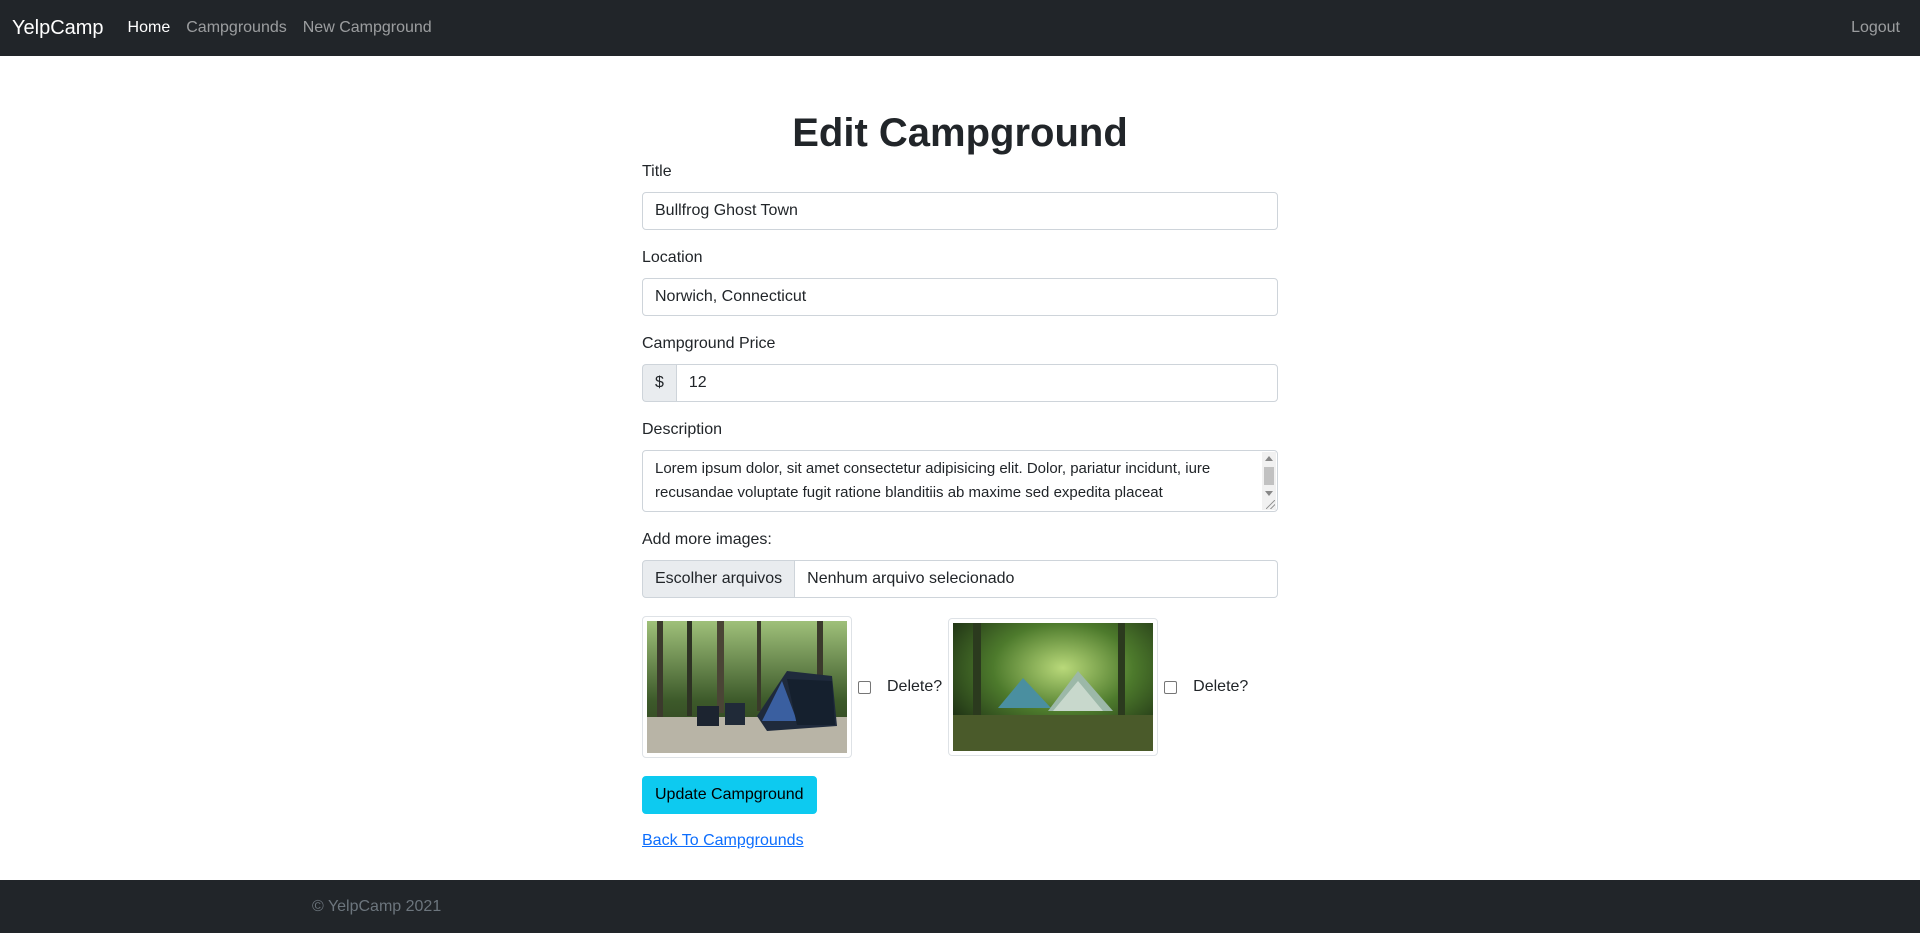  Describe the element at coordinates (960, 841) in the screenshot. I see `back-to-campgrounds-link: Back To Campgrounds` at that location.